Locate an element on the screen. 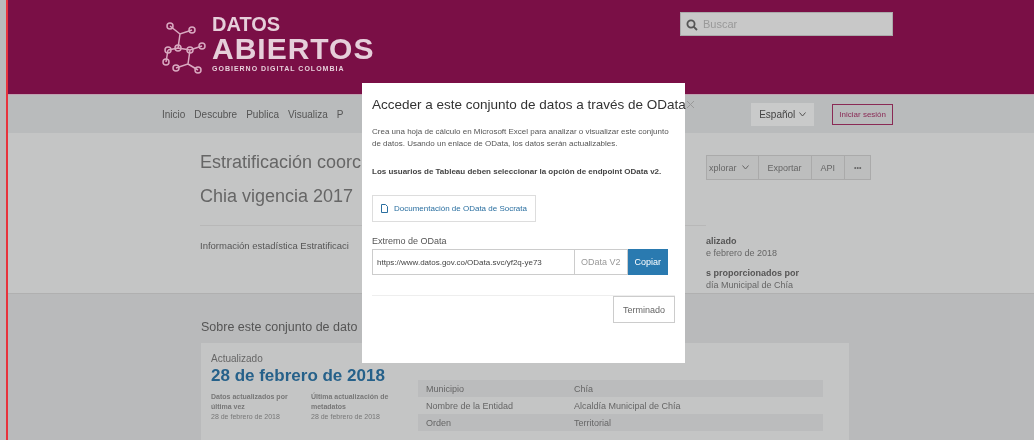  table-cell-text: Nombre de la Entidad is located at coordinates (470, 405).